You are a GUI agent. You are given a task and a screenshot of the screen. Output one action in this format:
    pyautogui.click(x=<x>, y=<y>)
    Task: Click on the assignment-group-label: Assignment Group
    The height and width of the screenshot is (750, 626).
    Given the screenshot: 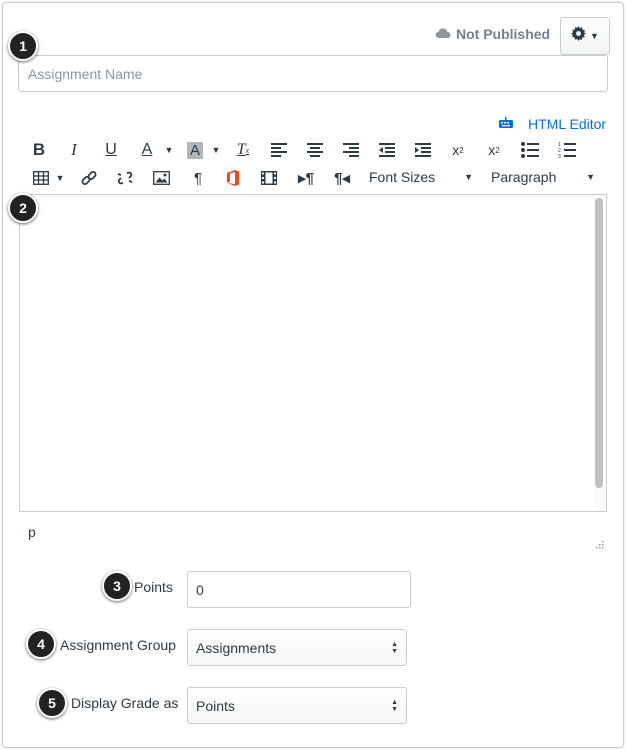 What is the action you would take?
    pyautogui.click(x=118, y=645)
    